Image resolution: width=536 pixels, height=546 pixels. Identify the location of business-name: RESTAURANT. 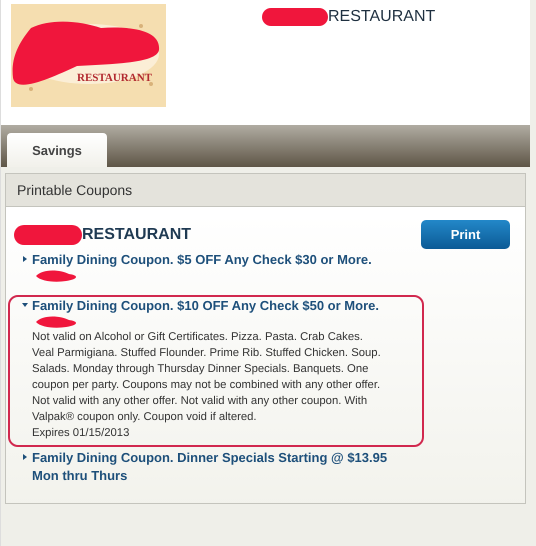
(137, 235).